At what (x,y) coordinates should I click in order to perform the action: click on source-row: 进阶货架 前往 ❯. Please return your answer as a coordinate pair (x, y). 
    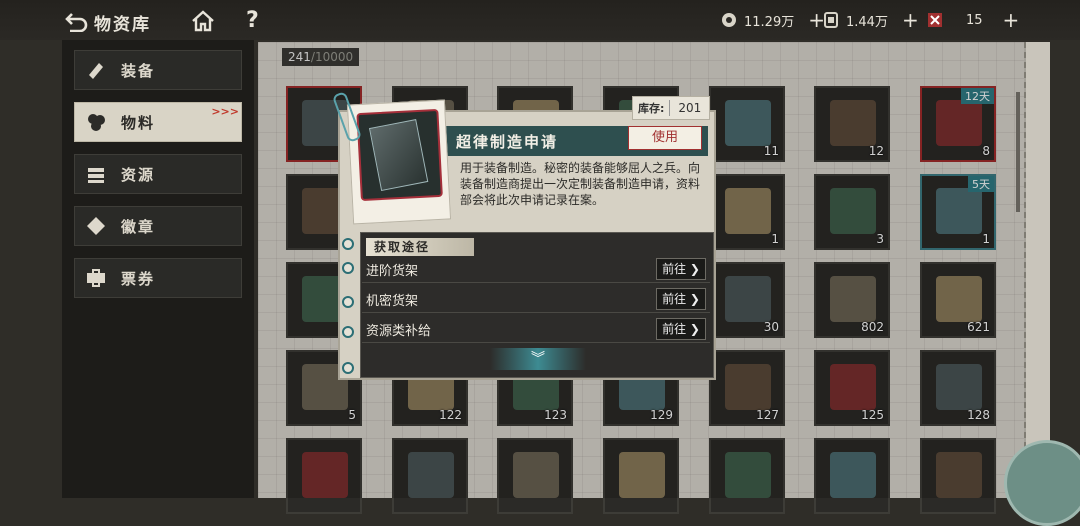
    Looking at the image, I should click on (536, 269).